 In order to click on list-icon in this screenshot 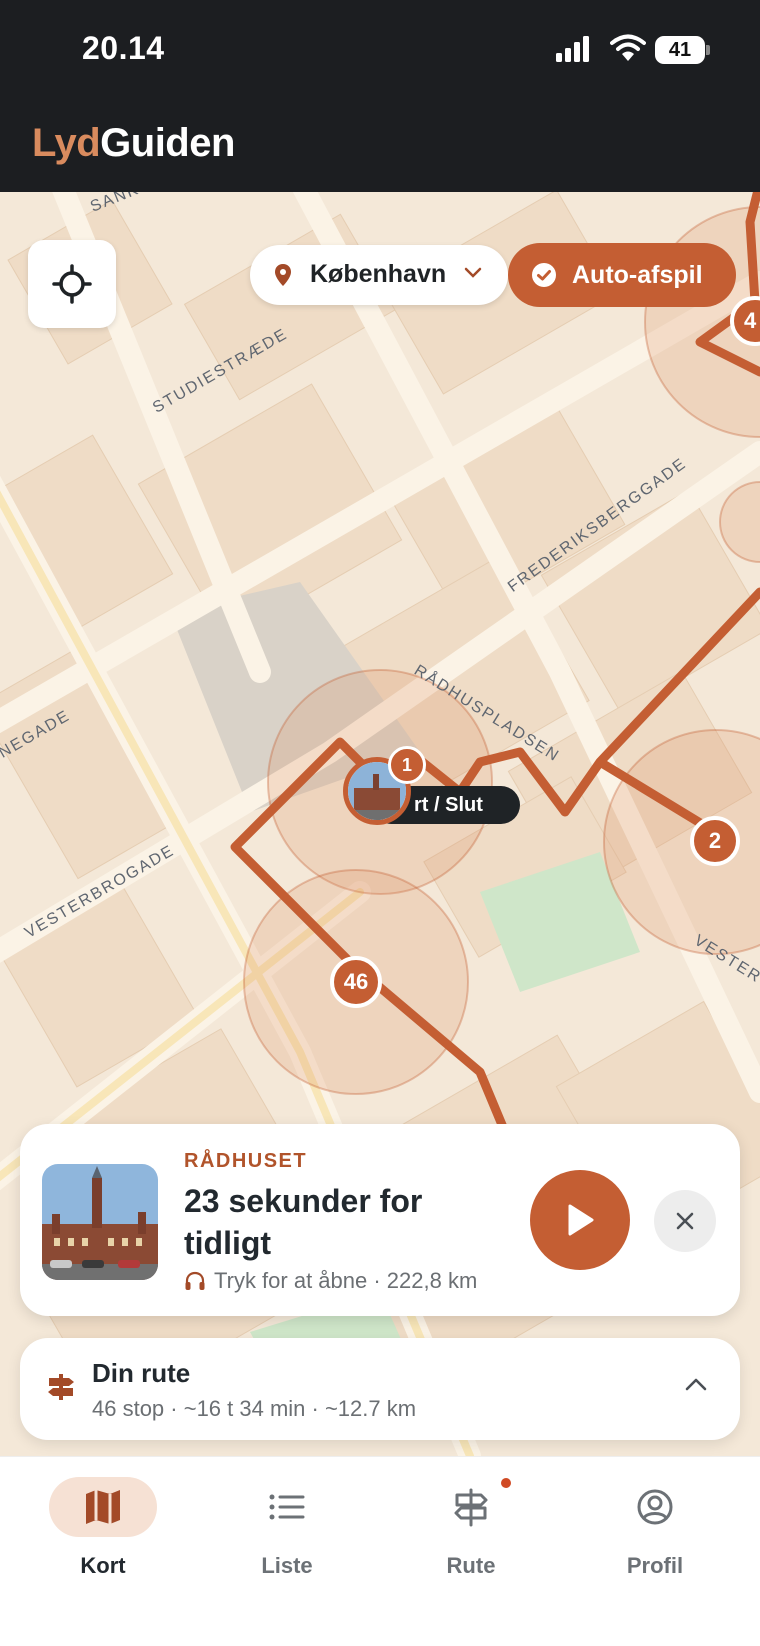, I will do `click(287, 1507)`.